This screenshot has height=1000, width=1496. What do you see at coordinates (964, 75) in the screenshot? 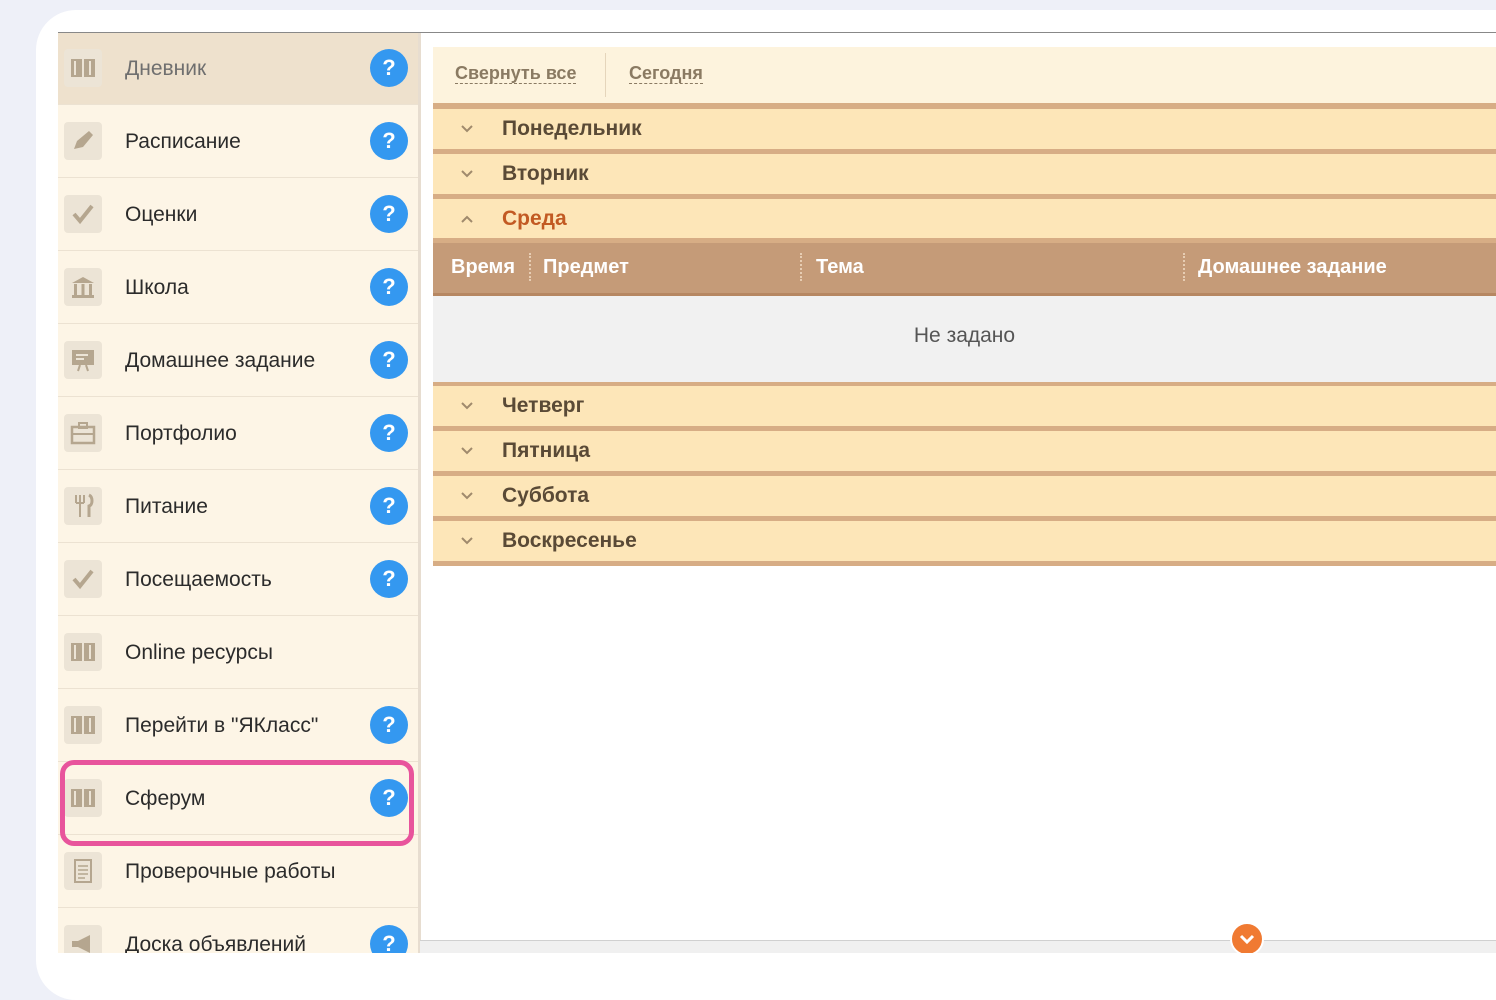
I see `diary-toolbar: Свернуть все Сегодня` at bounding box center [964, 75].